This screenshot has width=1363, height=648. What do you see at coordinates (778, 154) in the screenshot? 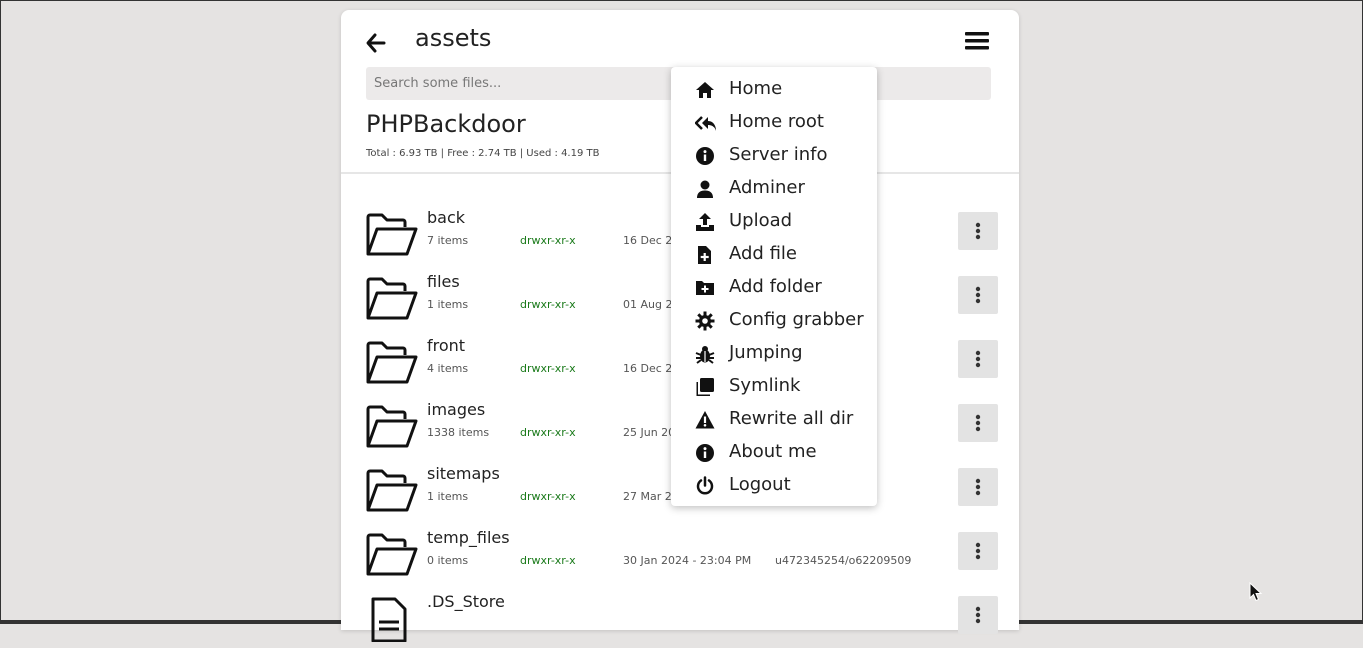
I see `menu-item-label: Server info` at bounding box center [778, 154].